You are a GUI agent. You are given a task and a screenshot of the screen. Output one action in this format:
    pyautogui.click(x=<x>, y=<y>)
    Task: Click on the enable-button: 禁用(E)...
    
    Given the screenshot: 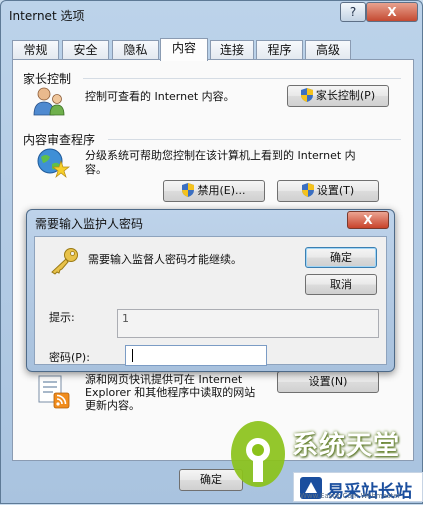 What is the action you would take?
    pyautogui.click(x=214, y=191)
    